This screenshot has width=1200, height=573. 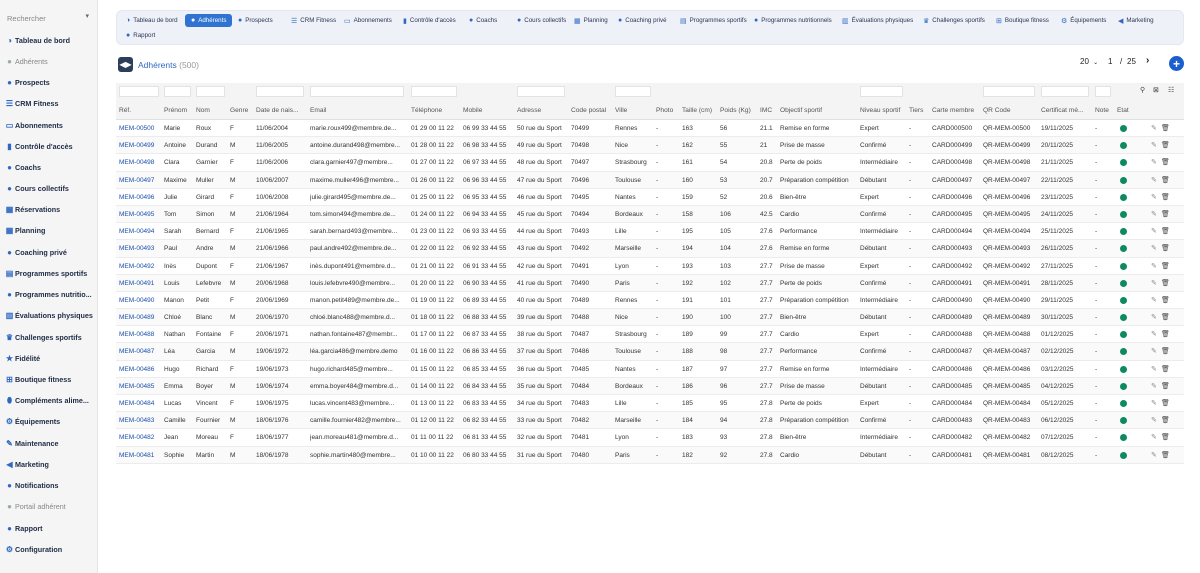 I want to click on chevron-down-icon: ▾, so click(x=87, y=16).